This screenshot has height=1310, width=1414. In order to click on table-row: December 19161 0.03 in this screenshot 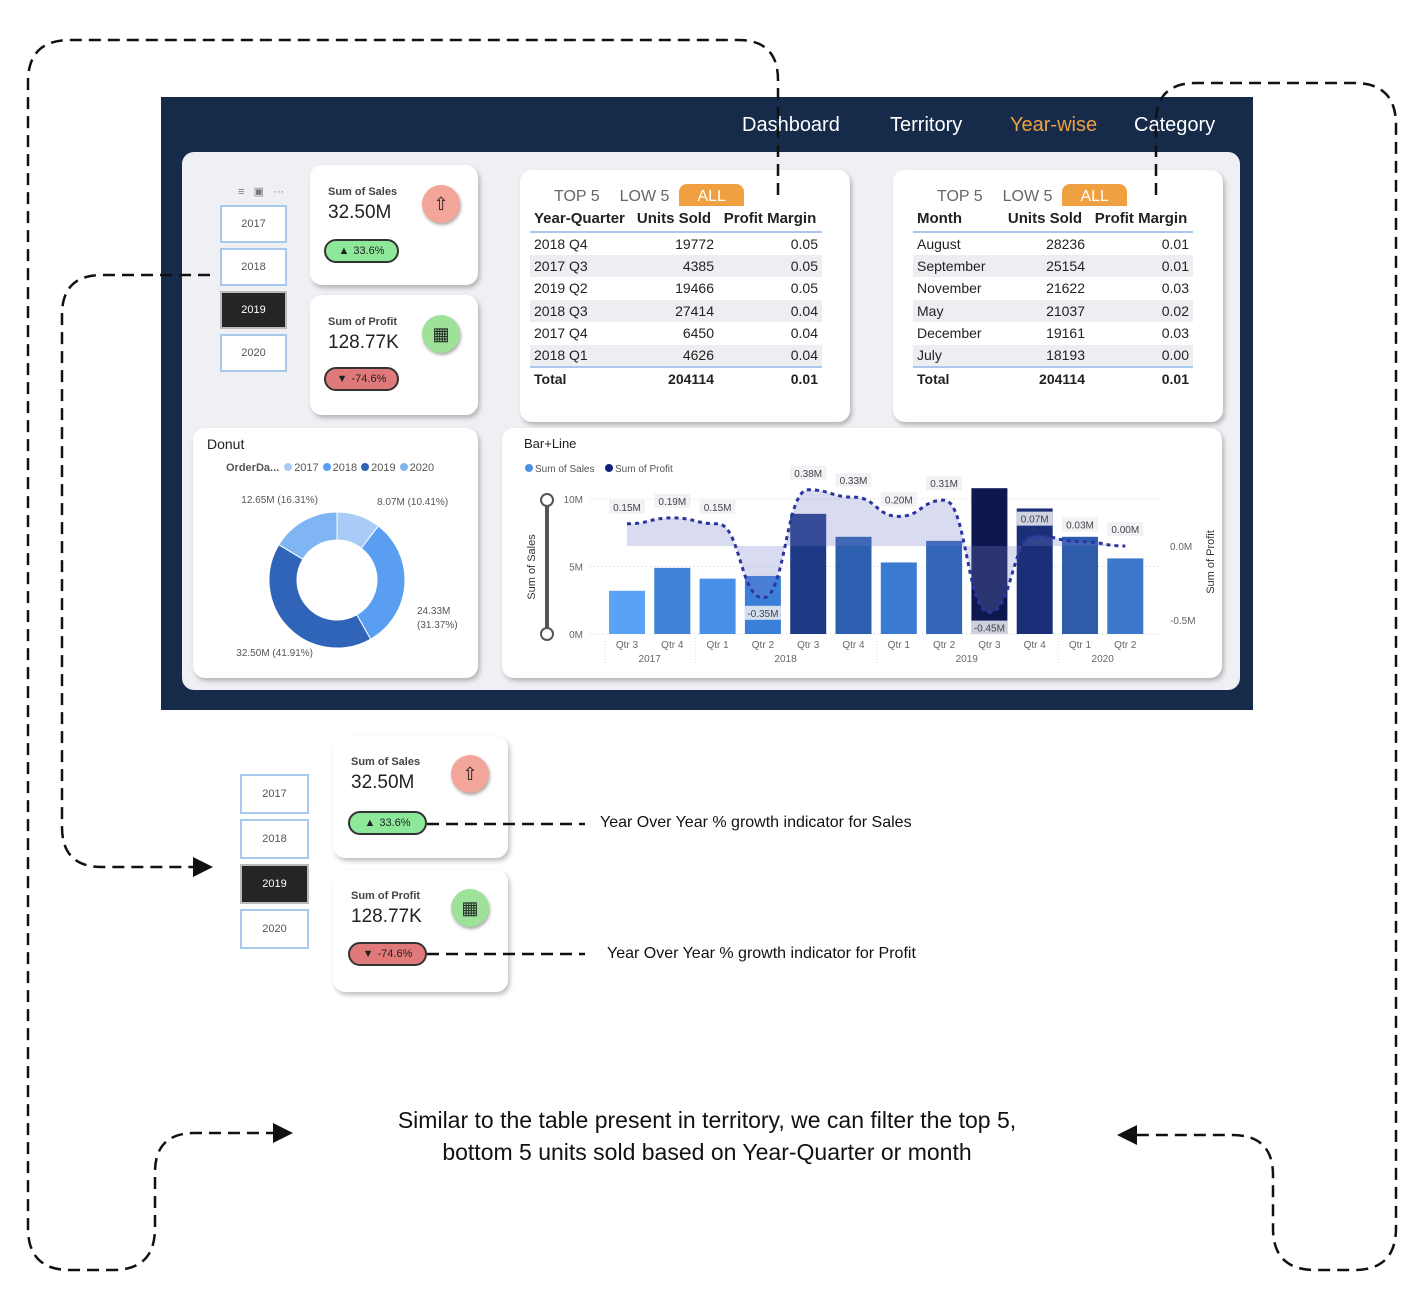, I will do `click(1053, 333)`.